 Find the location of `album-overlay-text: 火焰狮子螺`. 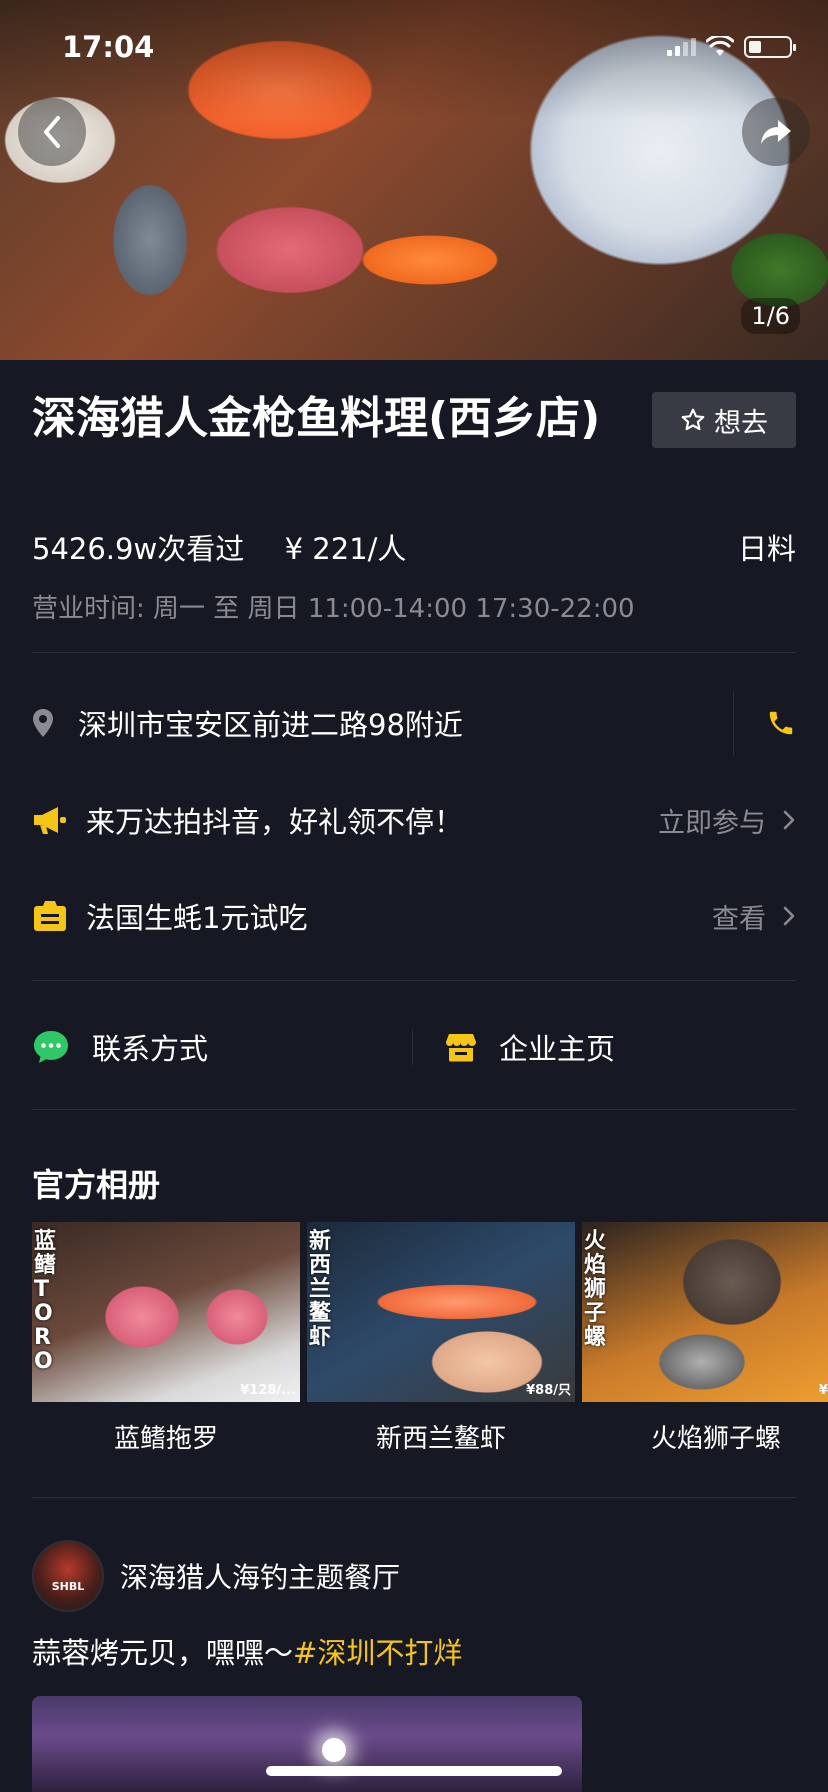

album-overlay-text: 火焰狮子螺 is located at coordinates (595, 1289).